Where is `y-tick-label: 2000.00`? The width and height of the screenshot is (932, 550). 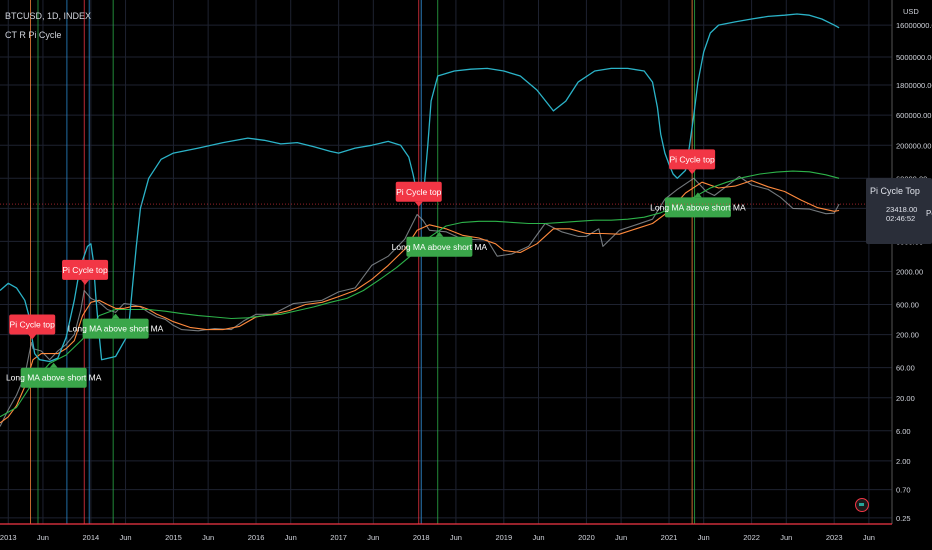 y-tick-label: 2000.00 is located at coordinates (909, 272).